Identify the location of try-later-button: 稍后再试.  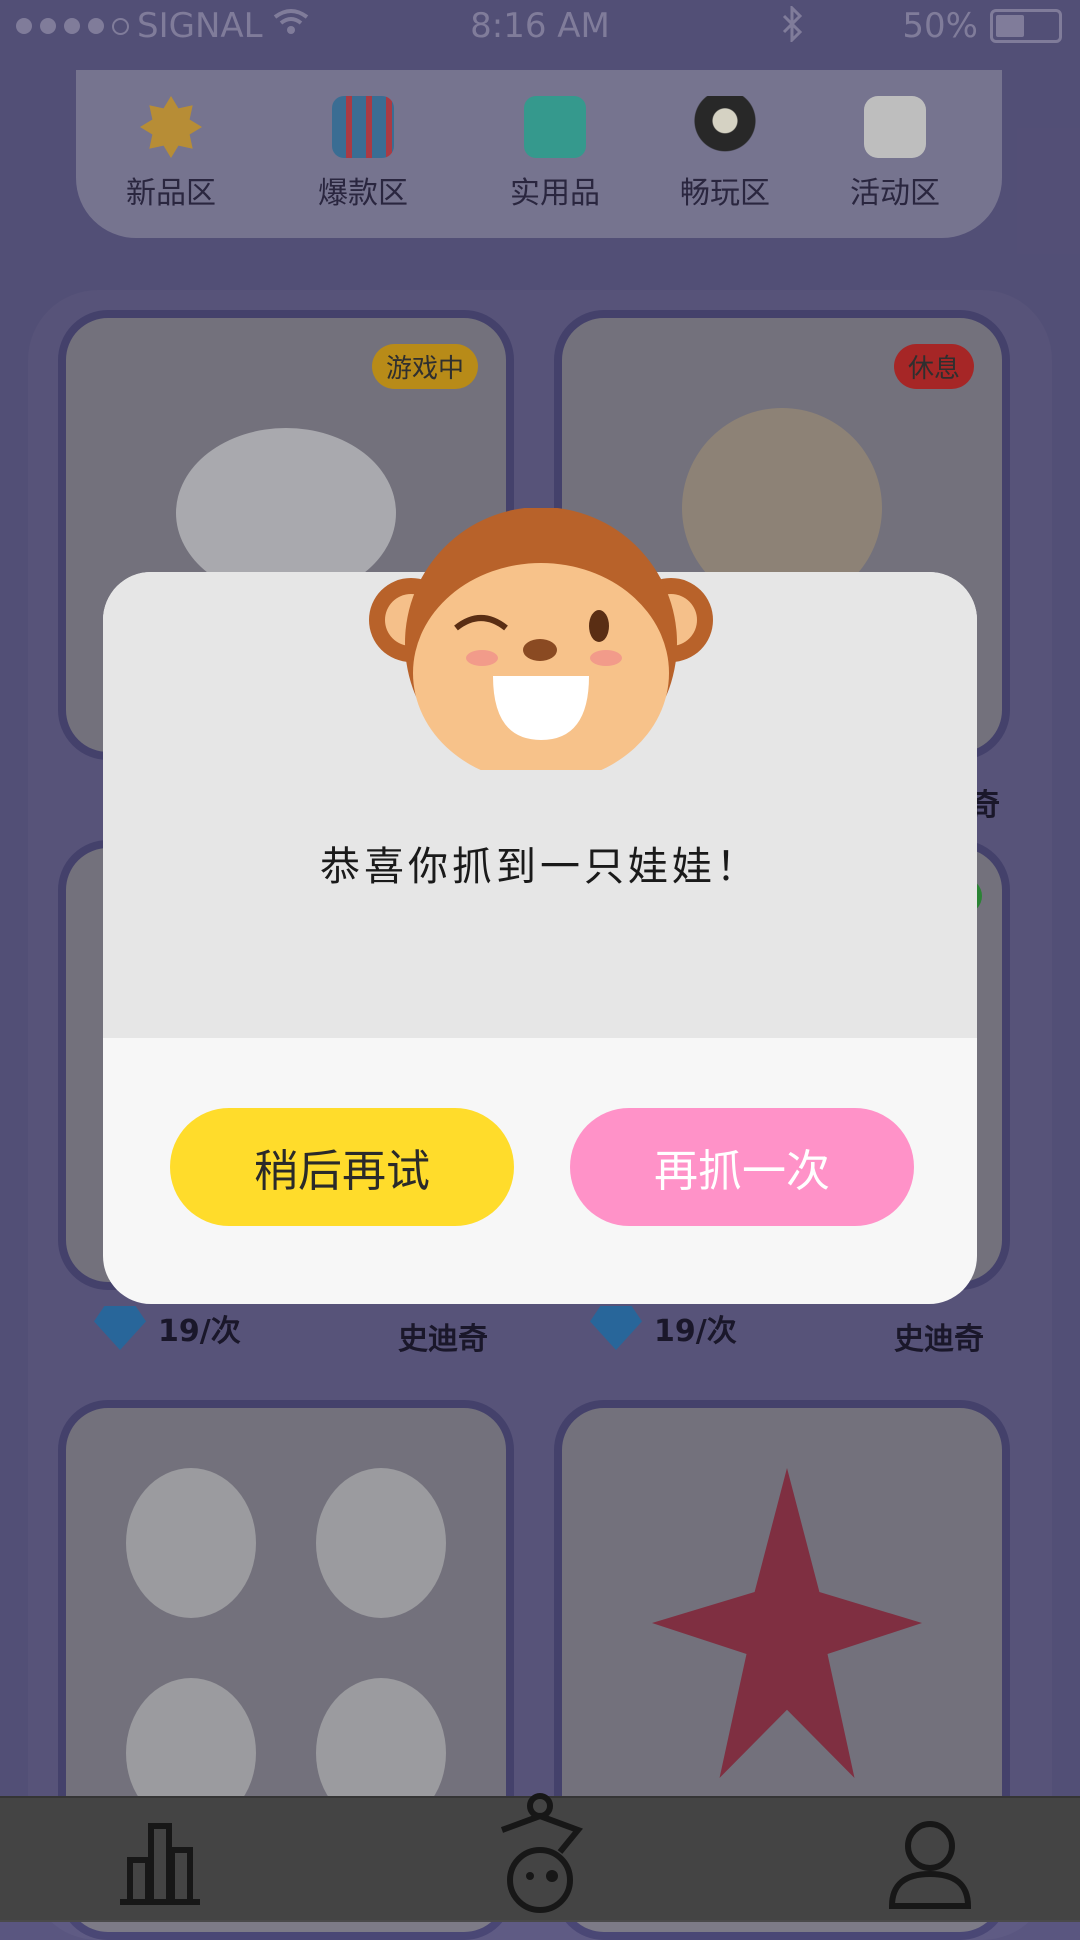
(342, 1167).